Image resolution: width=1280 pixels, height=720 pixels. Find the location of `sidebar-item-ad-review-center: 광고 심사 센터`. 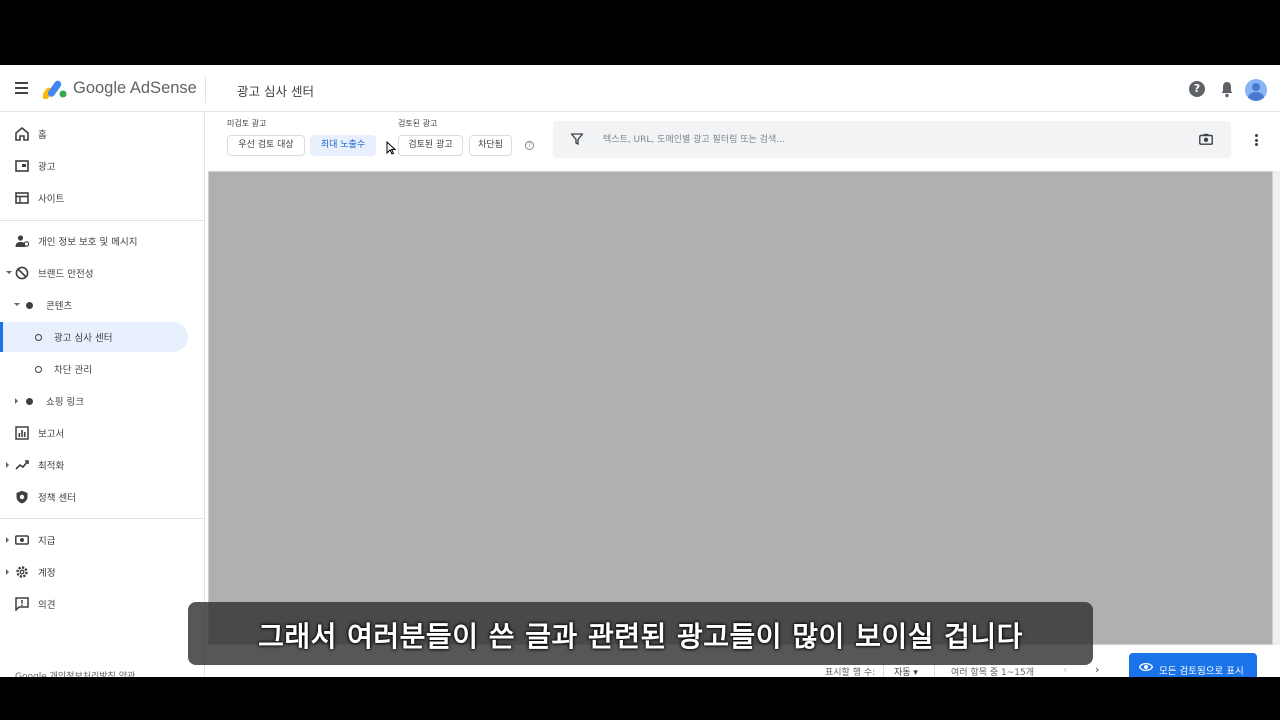

sidebar-item-ad-review-center: 광고 심사 센터 is located at coordinates (102, 337).